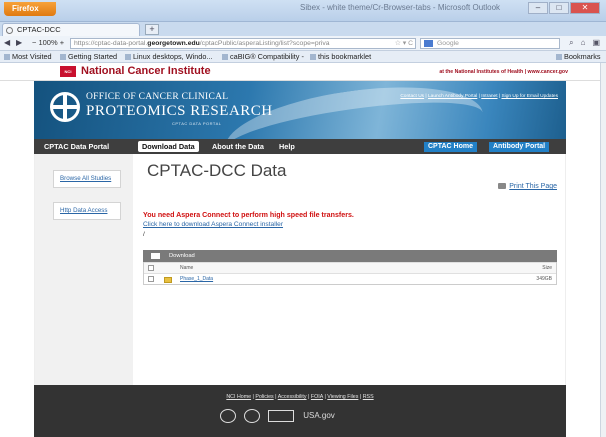  What do you see at coordinates (428, 43) in the screenshot?
I see `search-engine-icon` at bounding box center [428, 43].